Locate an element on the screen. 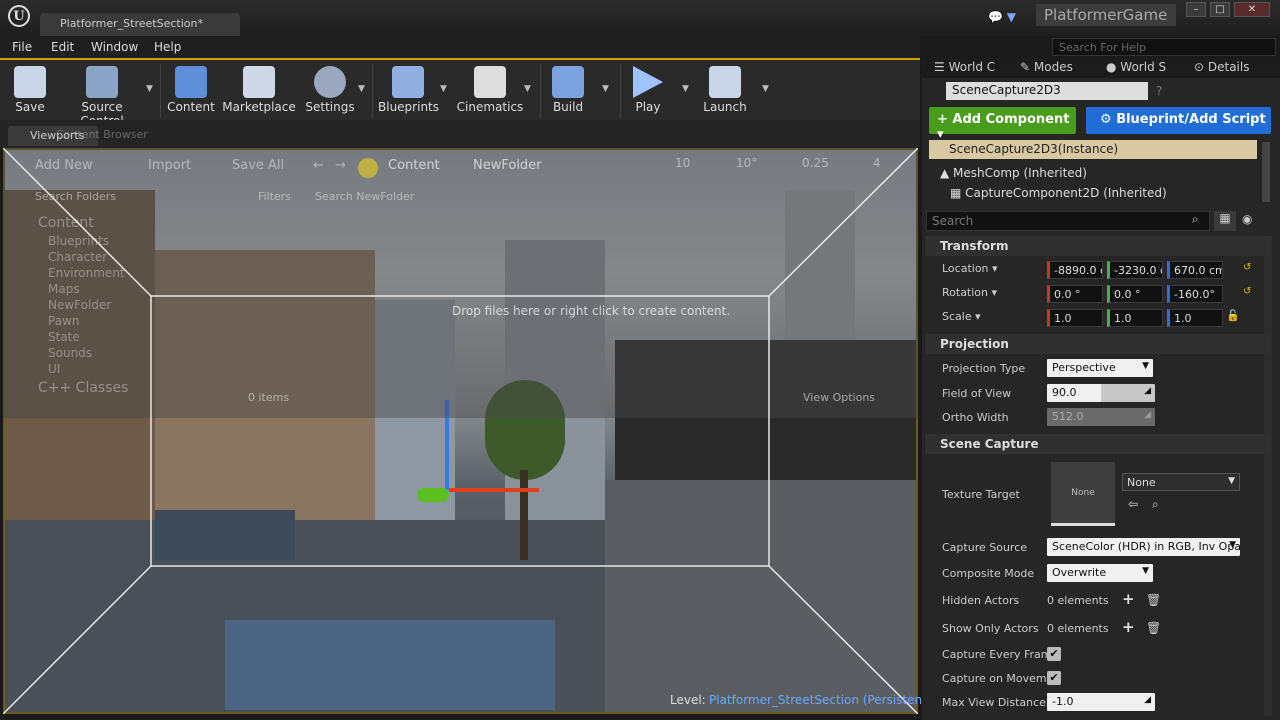  location-label: Location ▾ is located at coordinates (970, 268).